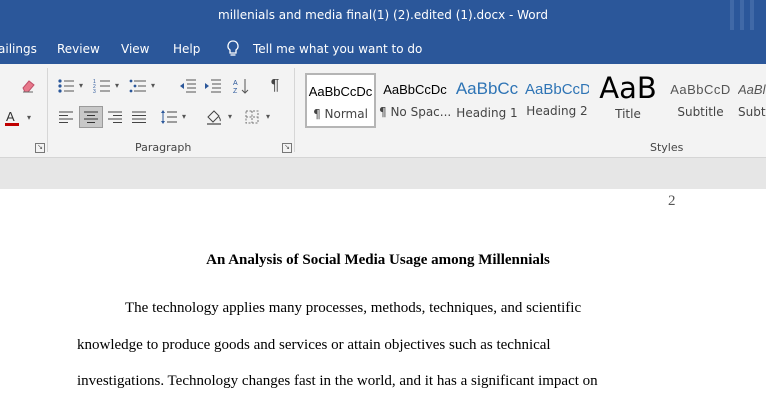  I want to click on style-subtle-emphasis: AaBl Subtl, so click(752, 100).